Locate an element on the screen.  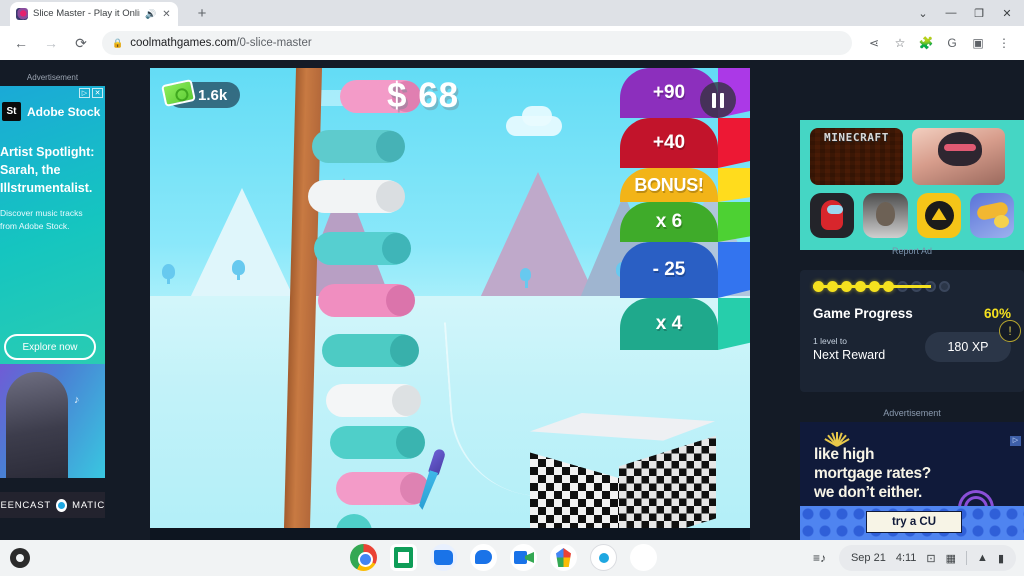
url-host: coolmathgames.com is located at coordinates (183, 43).